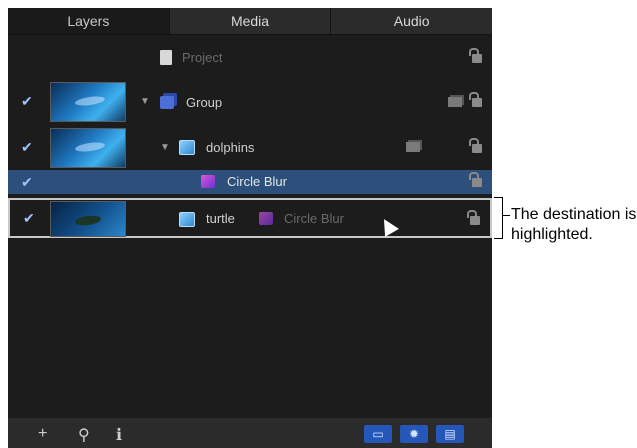 The width and height of the screenshot is (637, 448). What do you see at coordinates (166, 57) in the screenshot?
I see `document-icon` at bounding box center [166, 57].